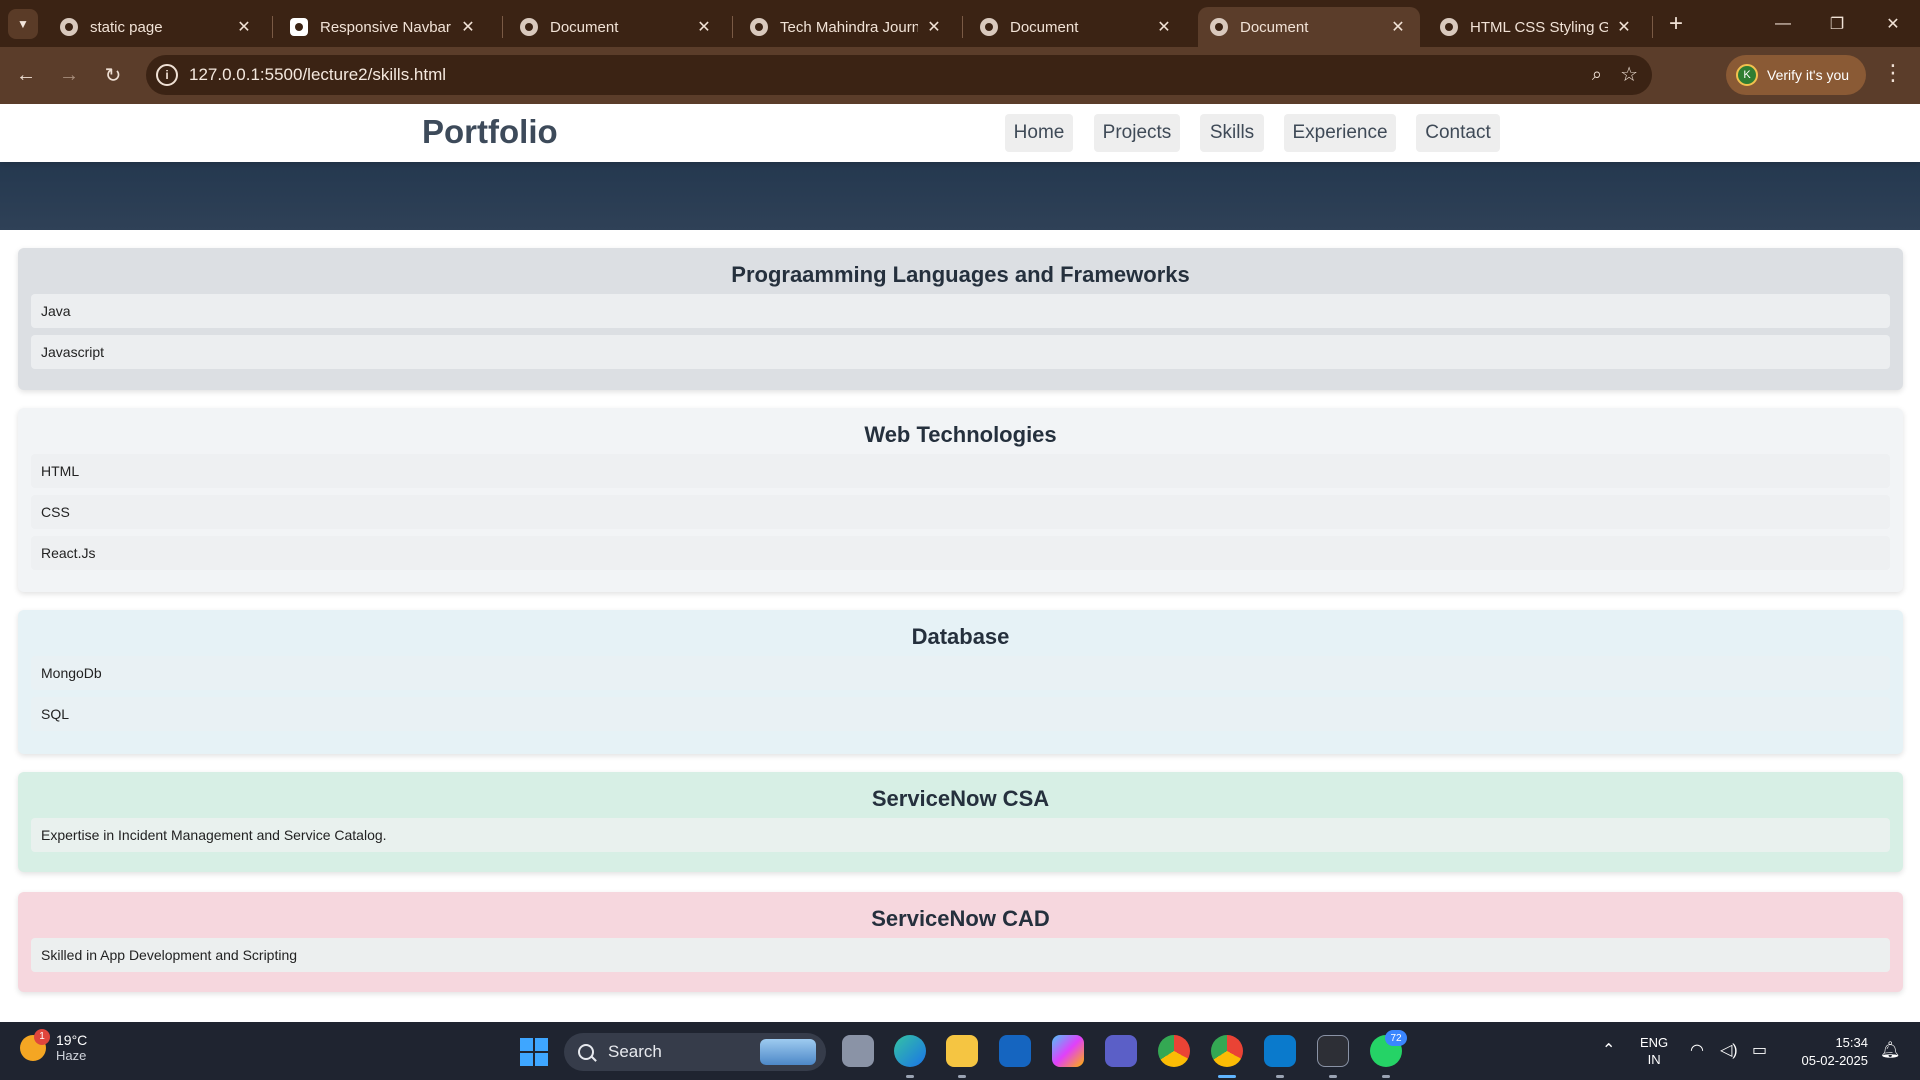  What do you see at coordinates (72, 1040) in the screenshot?
I see `weather-temp: 19°C` at bounding box center [72, 1040].